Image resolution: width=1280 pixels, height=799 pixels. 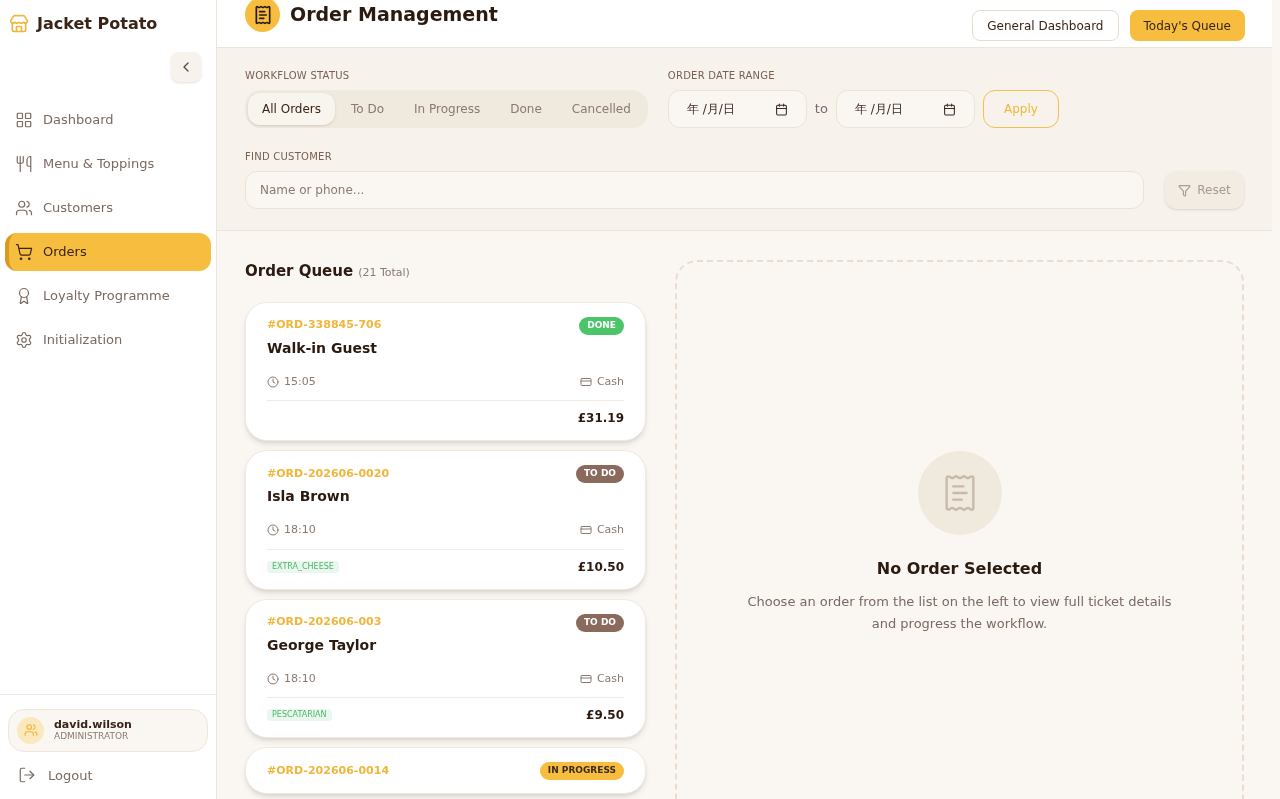 What do you see at coordinates (108, 120) in the screenshot?
I see `nav-item: Dashboard` at bounding box center [108, 120].